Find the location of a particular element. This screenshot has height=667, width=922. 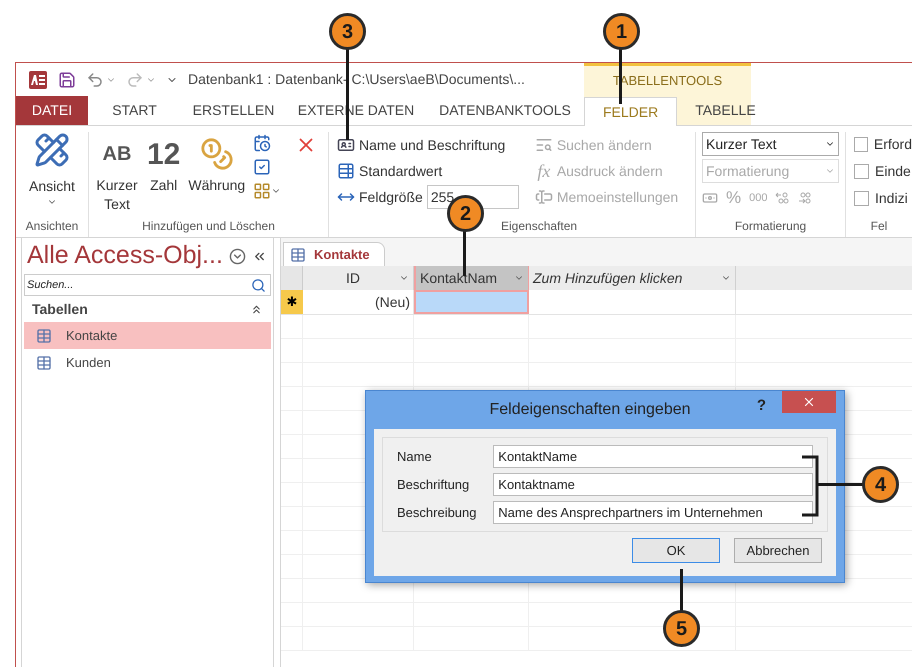

save-icon is located at coordinates (67, 79).